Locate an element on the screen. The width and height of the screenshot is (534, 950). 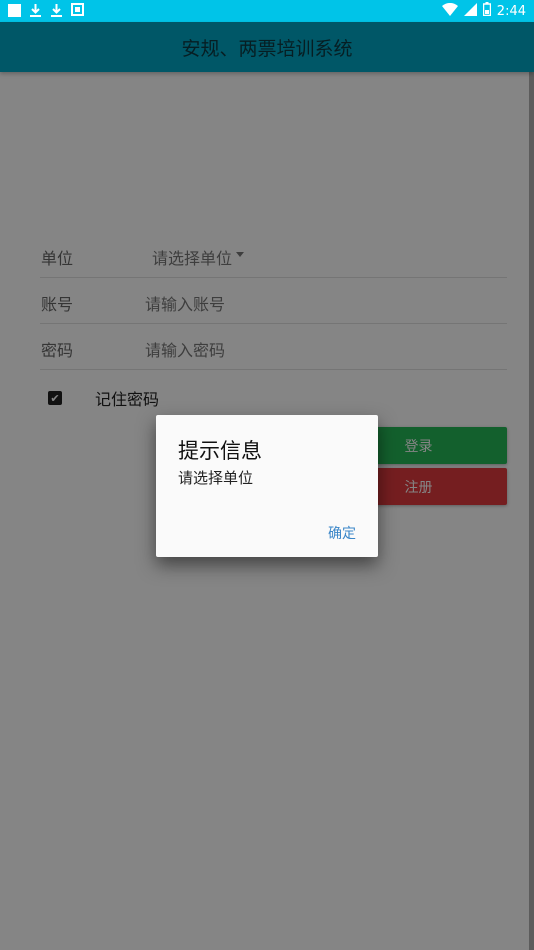
signal-icon is located at coordinates (470, 11).